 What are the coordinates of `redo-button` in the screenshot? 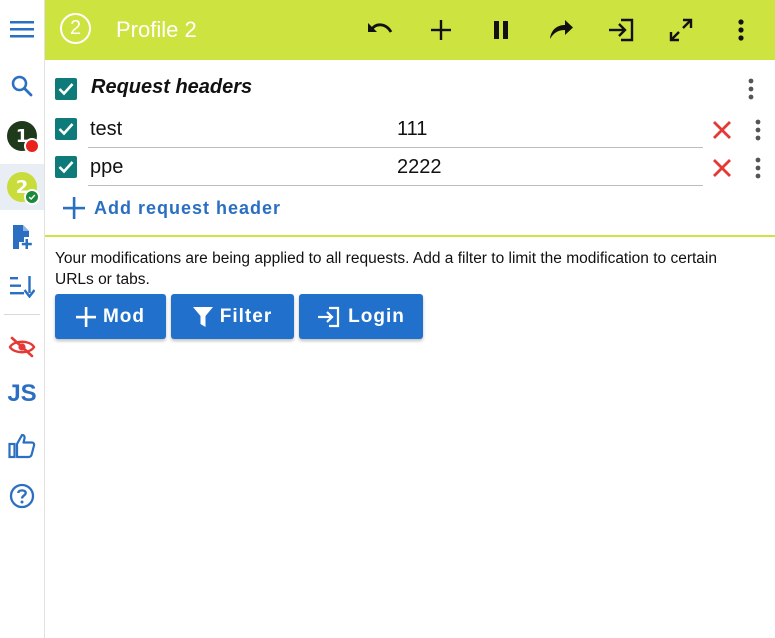 It's located at (561, 30).